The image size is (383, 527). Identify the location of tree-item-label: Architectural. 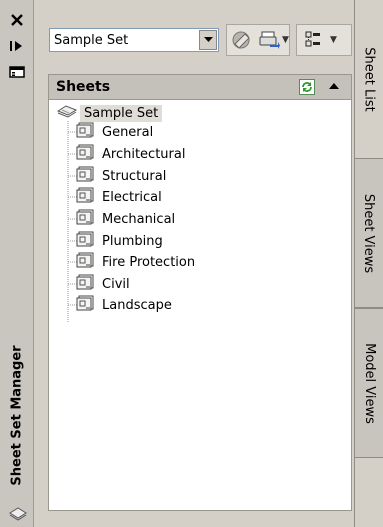
(144, 154).